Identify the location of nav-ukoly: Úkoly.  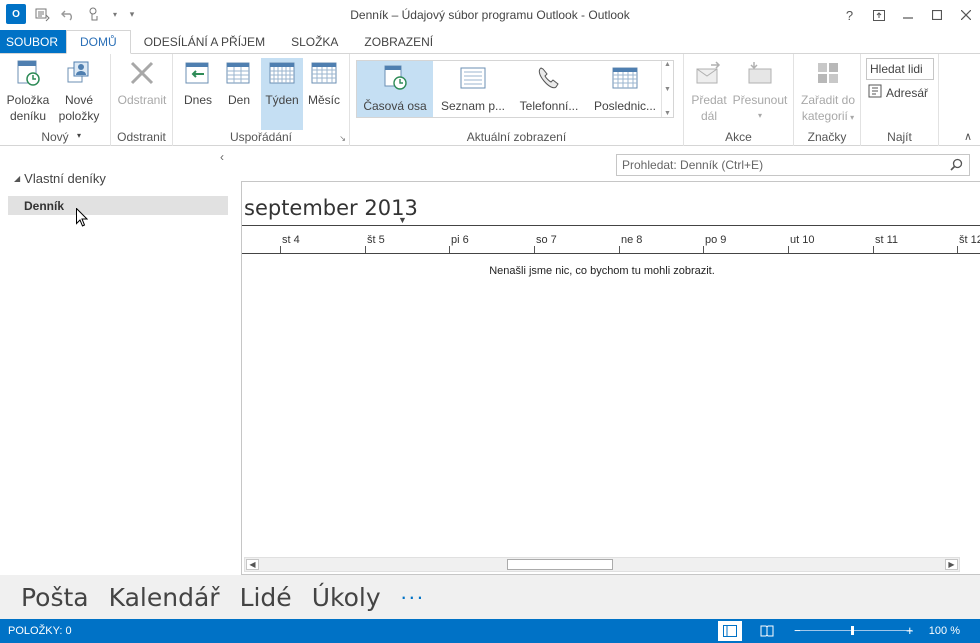
(346, 597).